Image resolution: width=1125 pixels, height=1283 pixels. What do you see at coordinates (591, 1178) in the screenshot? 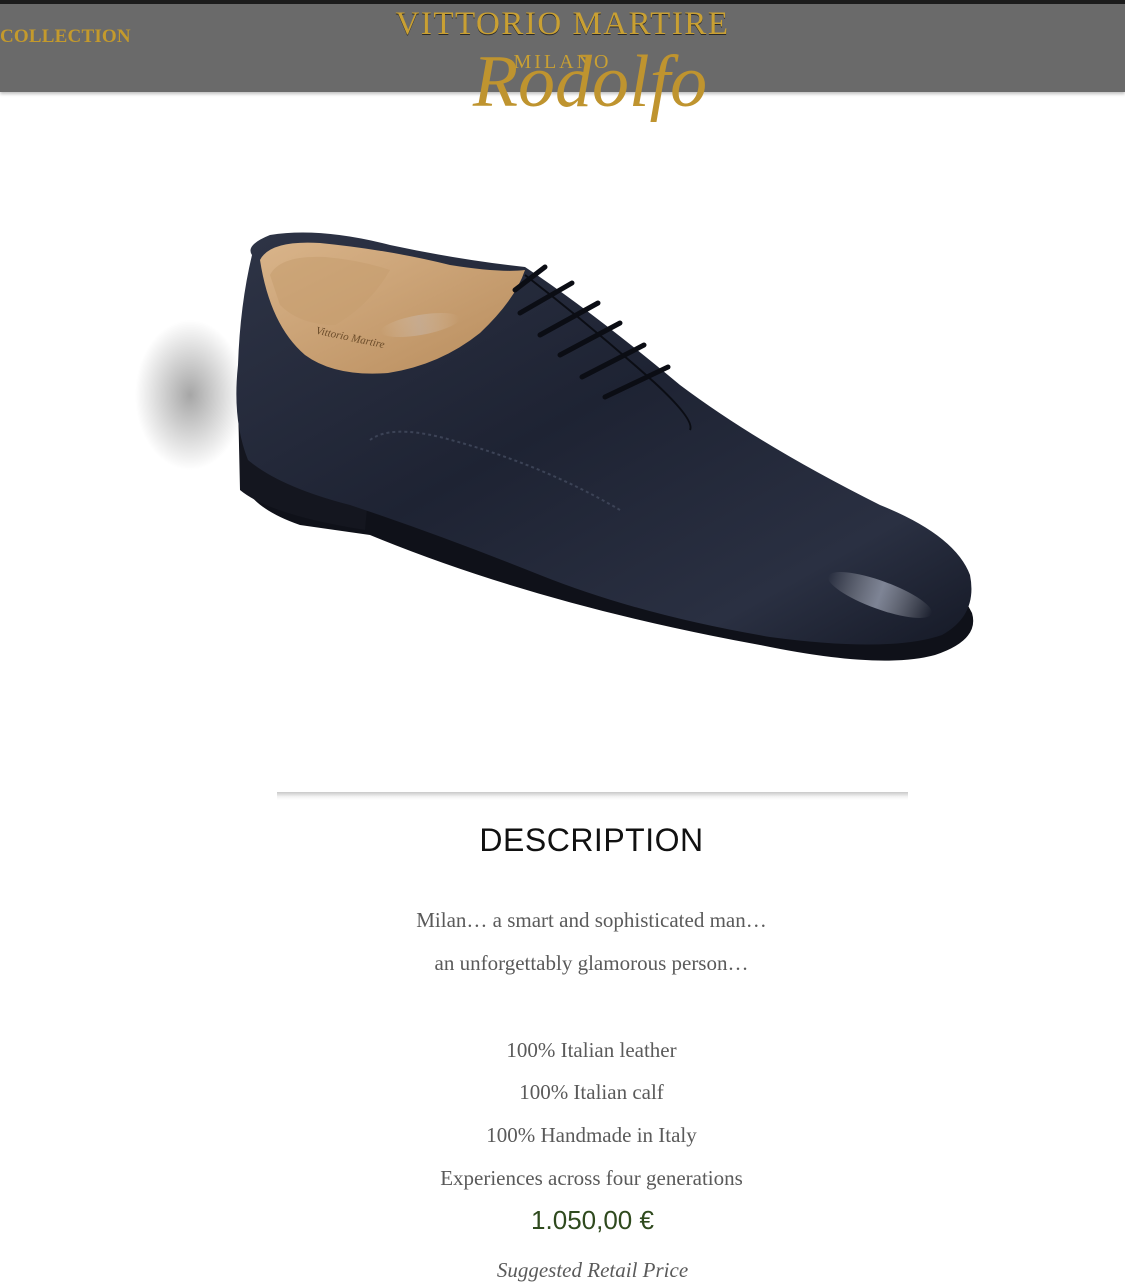
I see `feature-line: Experiences across four generations` at bounding box center [591, 1178].